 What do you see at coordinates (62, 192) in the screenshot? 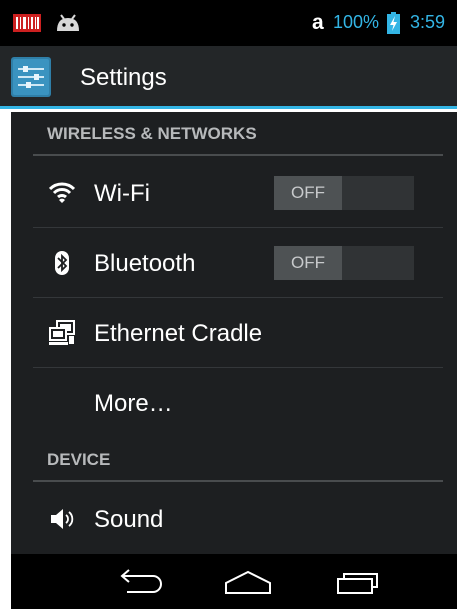
I see `wifi-icon` at bounding box center [62, 192].